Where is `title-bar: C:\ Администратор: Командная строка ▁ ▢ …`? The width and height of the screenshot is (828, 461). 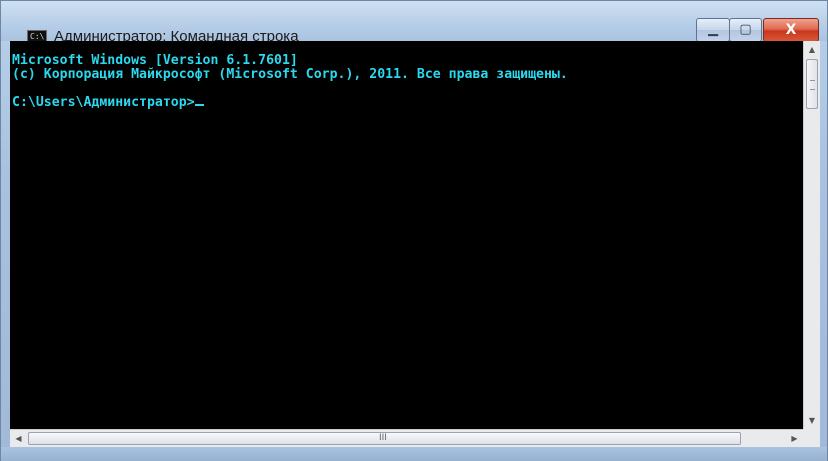
title-bar: C:\ Администратор: Командная строка ▁ ▢ … is located at coordinates (414, 23).